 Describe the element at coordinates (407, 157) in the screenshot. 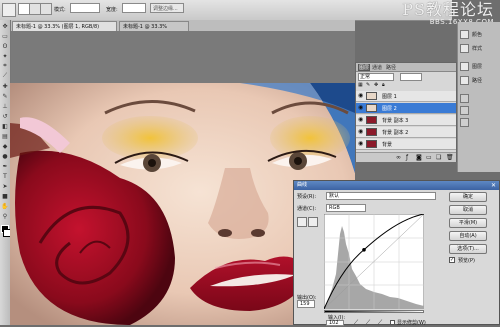

I see `add-style-icon: ƒ` at that location.